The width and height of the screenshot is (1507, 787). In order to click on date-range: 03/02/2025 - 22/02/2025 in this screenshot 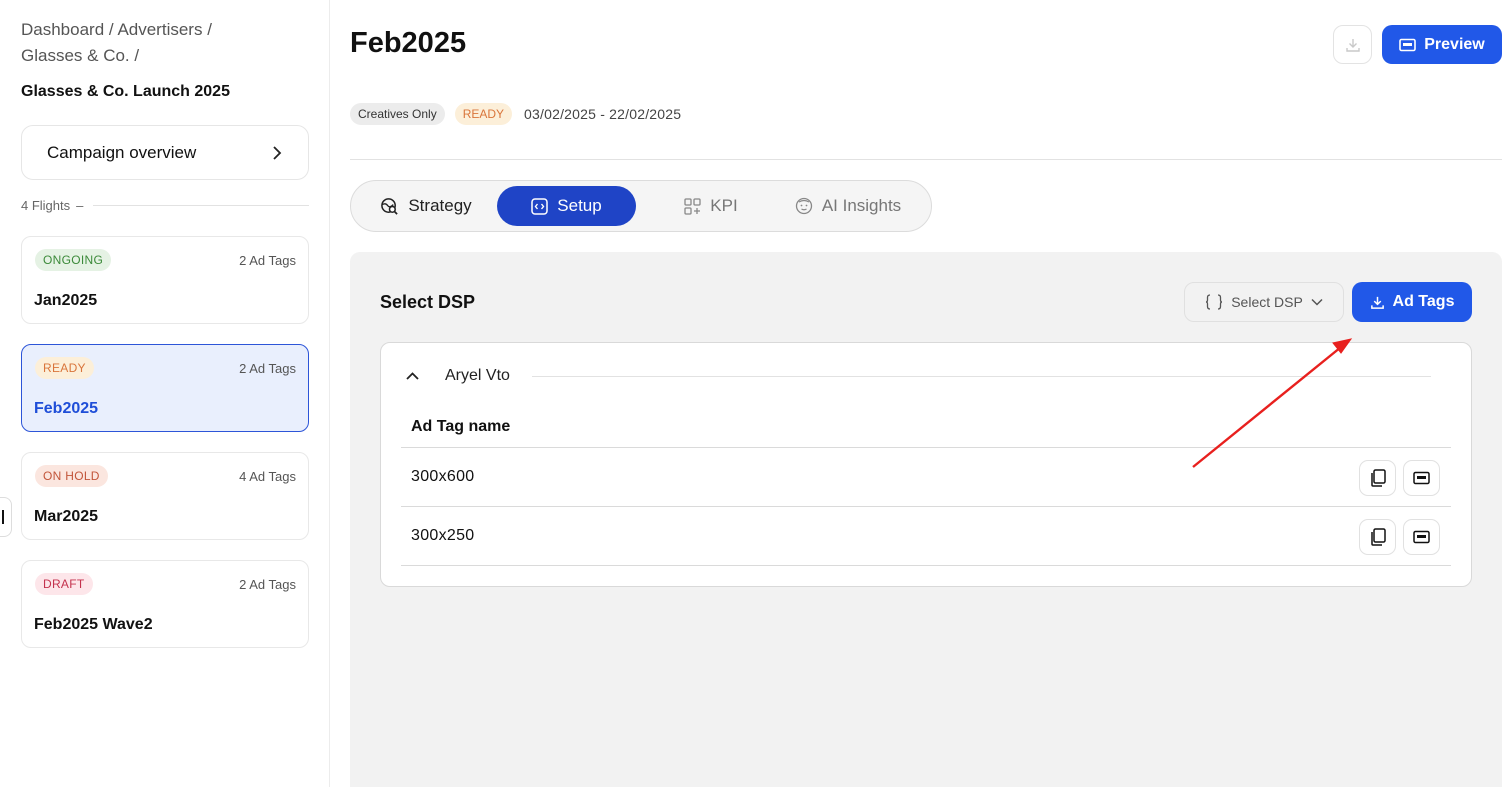, I will do `click(603, 114)`.